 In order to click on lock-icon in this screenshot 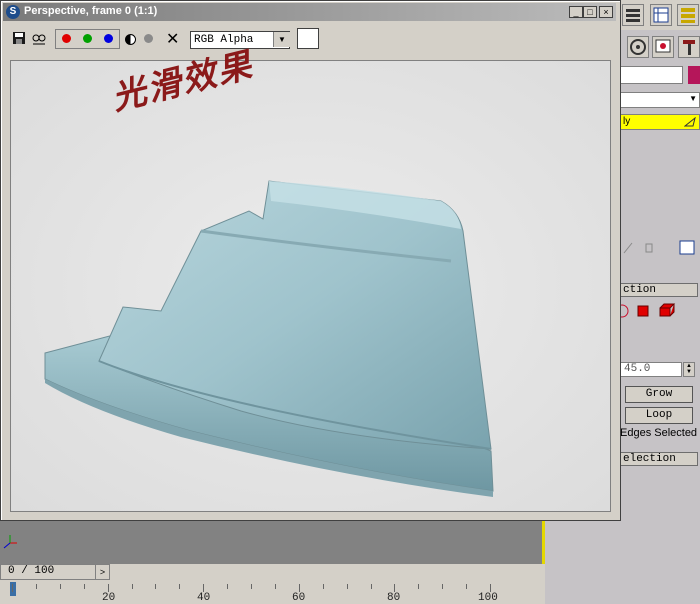, I will do `click(649, 248)`.